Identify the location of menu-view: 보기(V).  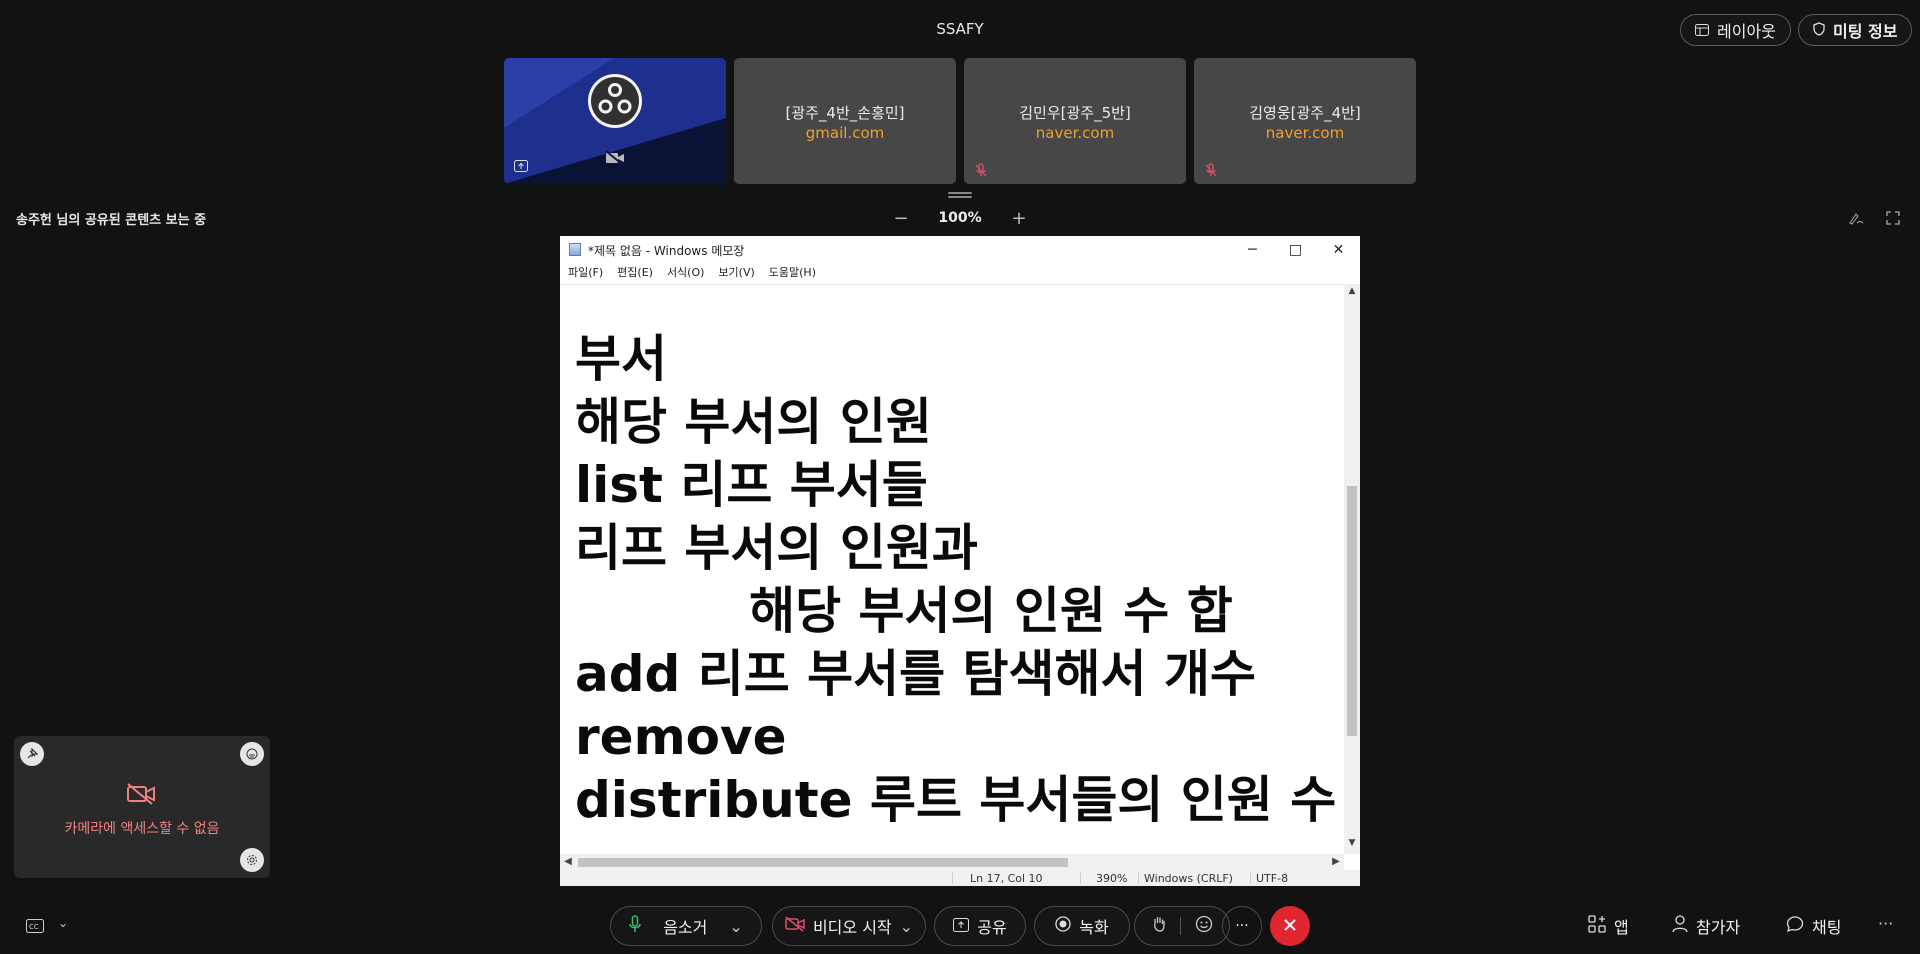
(736, 274).